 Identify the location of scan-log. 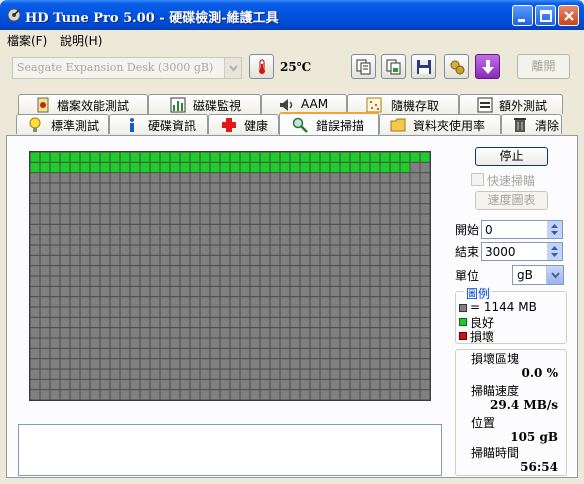
(230, 450).